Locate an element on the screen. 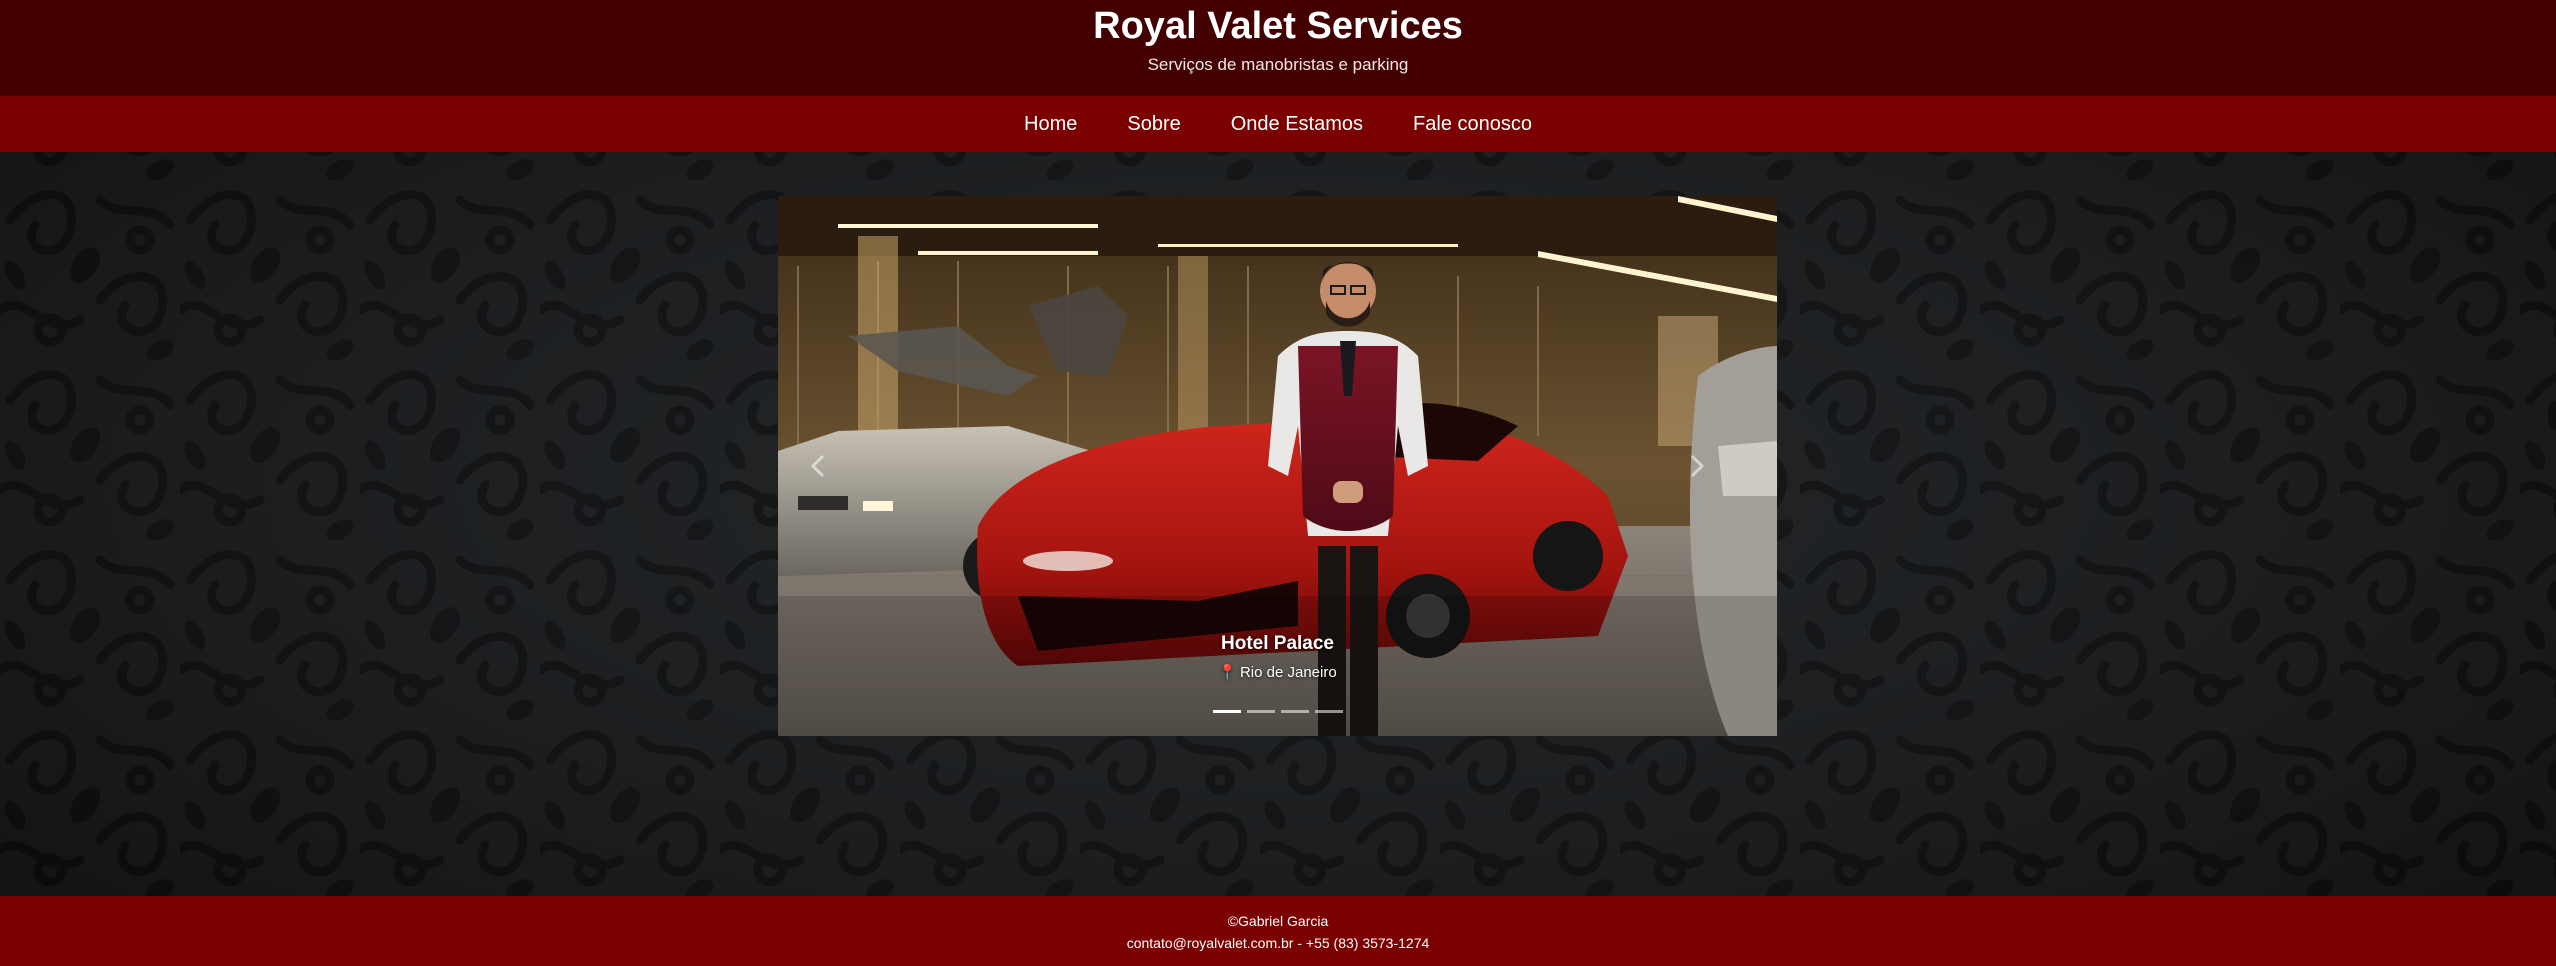 Image resolution: width=2556 pixels, height=966 pixels. carousel-caption: Hotel Palace 📍 Rio de Janeiro is located at coordinates (1277, 657).